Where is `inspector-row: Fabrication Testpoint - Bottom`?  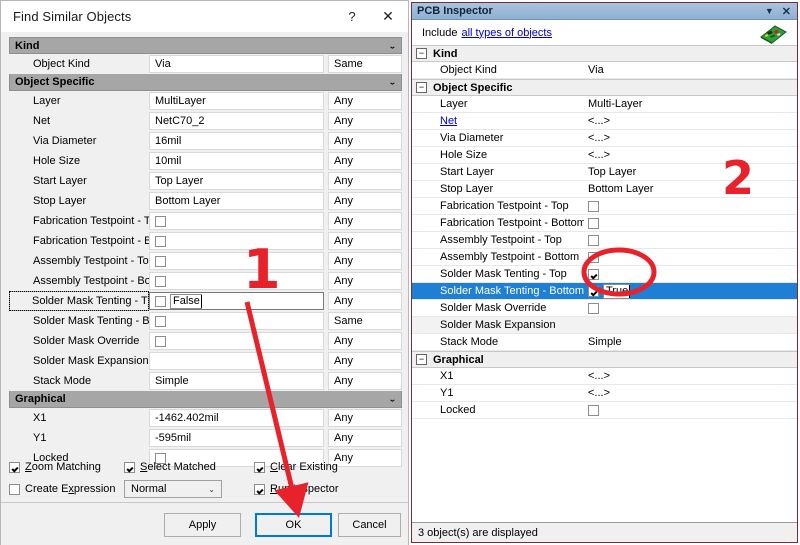
inspector-row: Fabrication Testpoint - Bottom is located at coordinates (604, 223).